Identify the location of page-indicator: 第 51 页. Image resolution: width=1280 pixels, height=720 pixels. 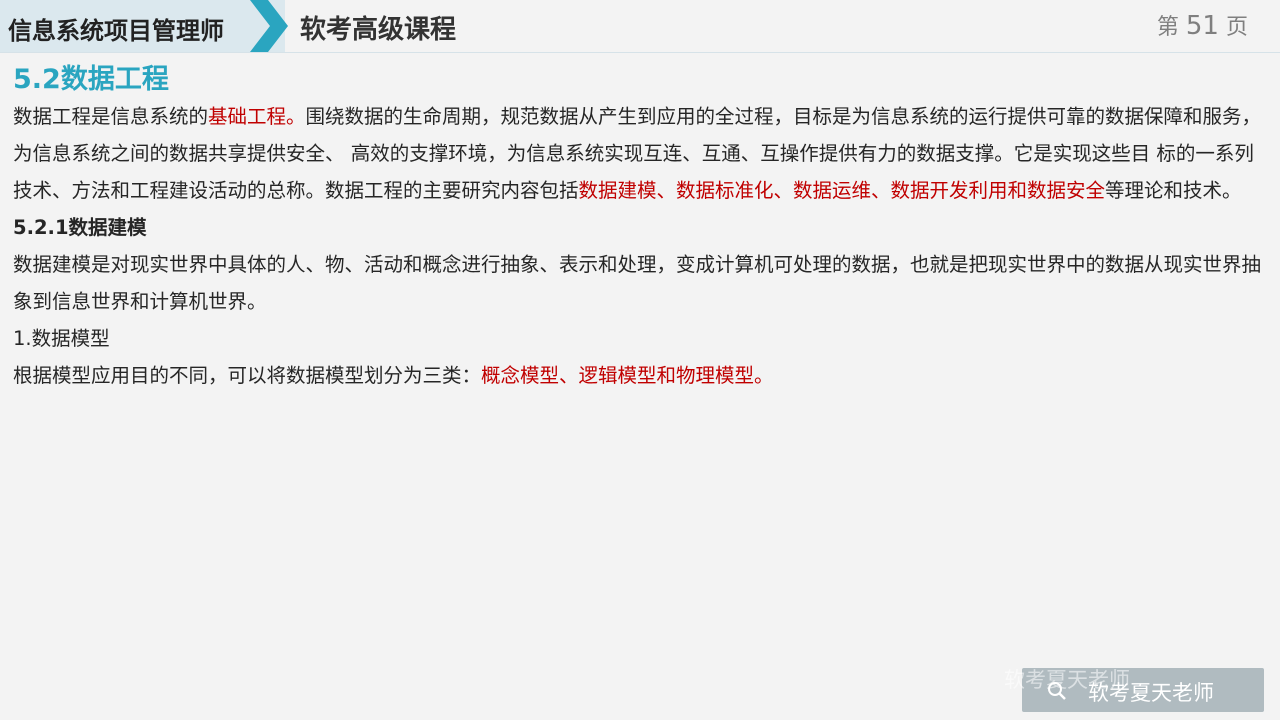
(1202, 25).